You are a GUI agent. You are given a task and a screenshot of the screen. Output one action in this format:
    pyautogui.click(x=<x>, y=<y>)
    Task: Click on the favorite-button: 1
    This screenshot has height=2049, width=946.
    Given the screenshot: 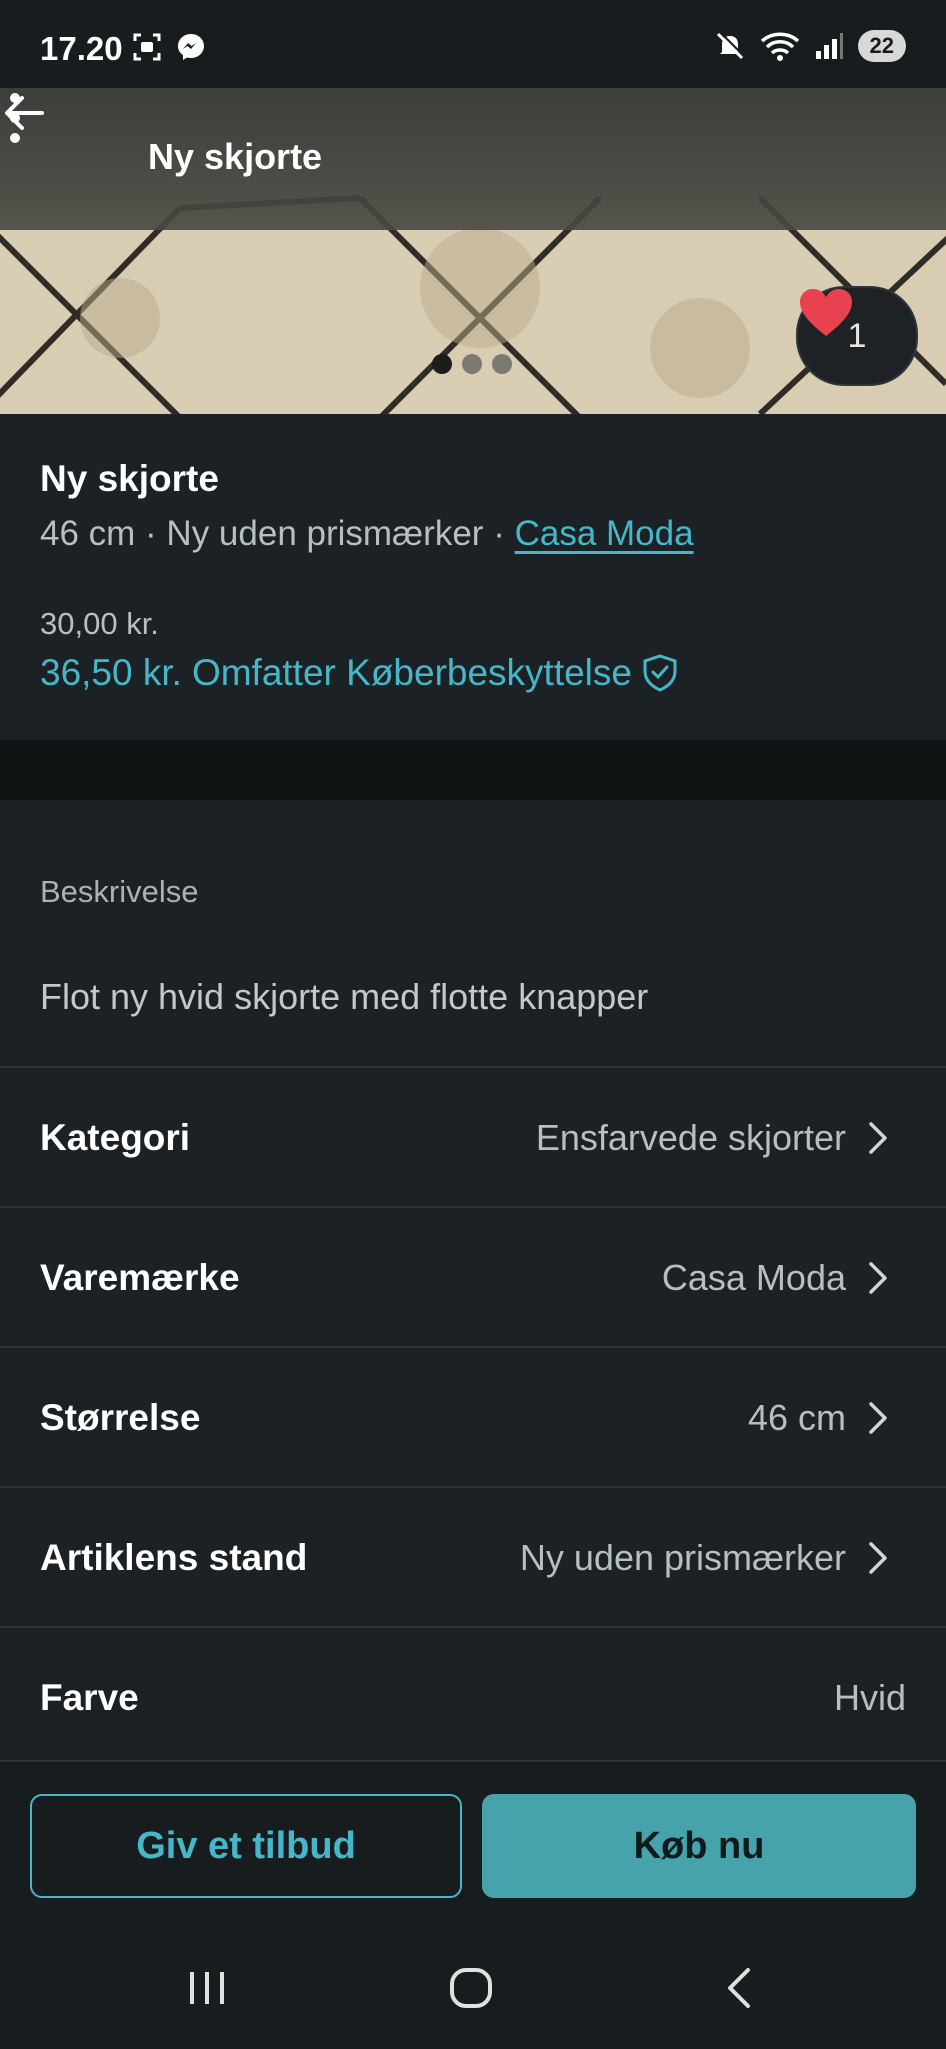 What is the action you would take?
    pyautogui.click(x=857, y=336)
    